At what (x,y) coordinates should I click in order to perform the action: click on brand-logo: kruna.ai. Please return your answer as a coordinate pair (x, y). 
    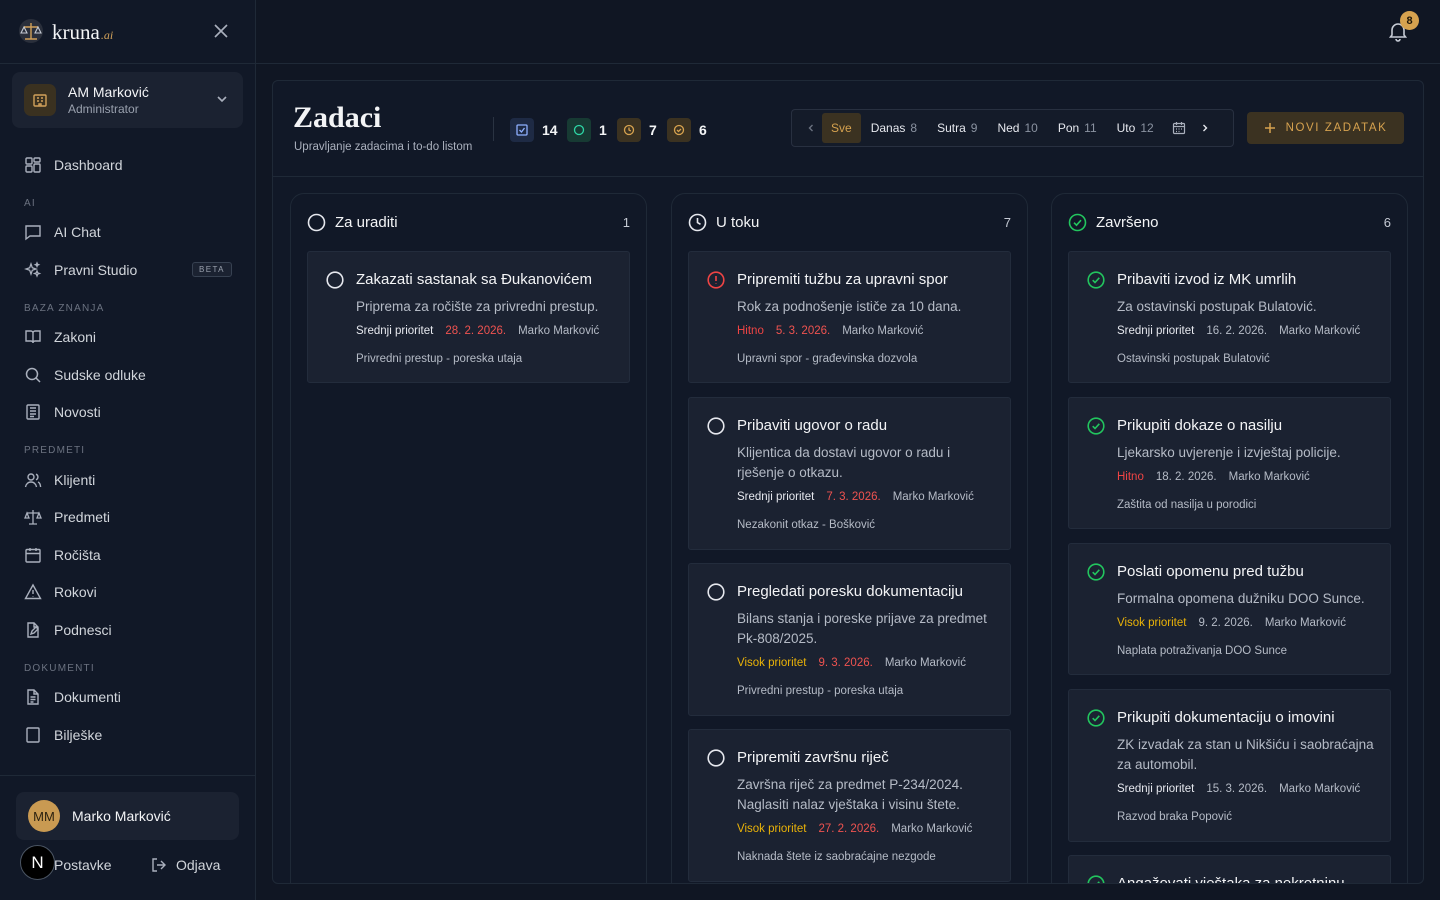
    Looking at the image, I should click on (65, 32).